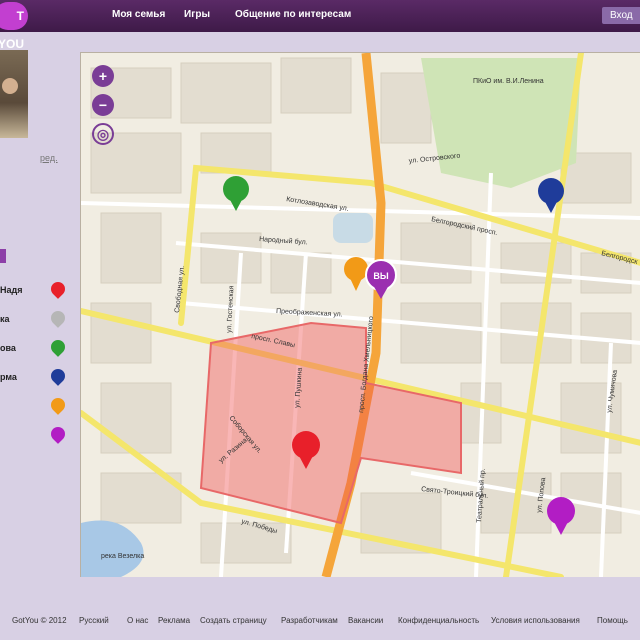 The width and height of the screenshot is (640, 640). Describe the element at coordinates (356, 274) in the screenshot. I see `map-pin-orange` at that location.